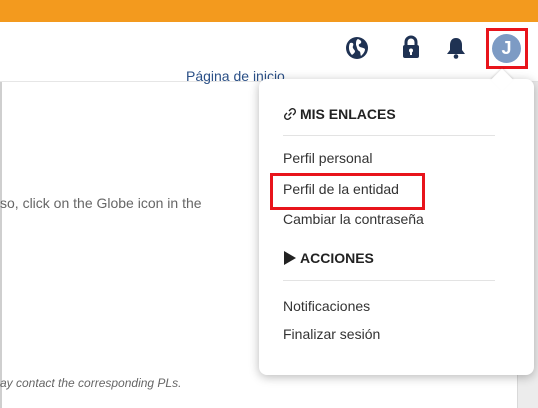 This screenshot has height=408, width=538. Describe the element at coordinates (290, 258) in the screenshot. I see `play-icon` at that location.